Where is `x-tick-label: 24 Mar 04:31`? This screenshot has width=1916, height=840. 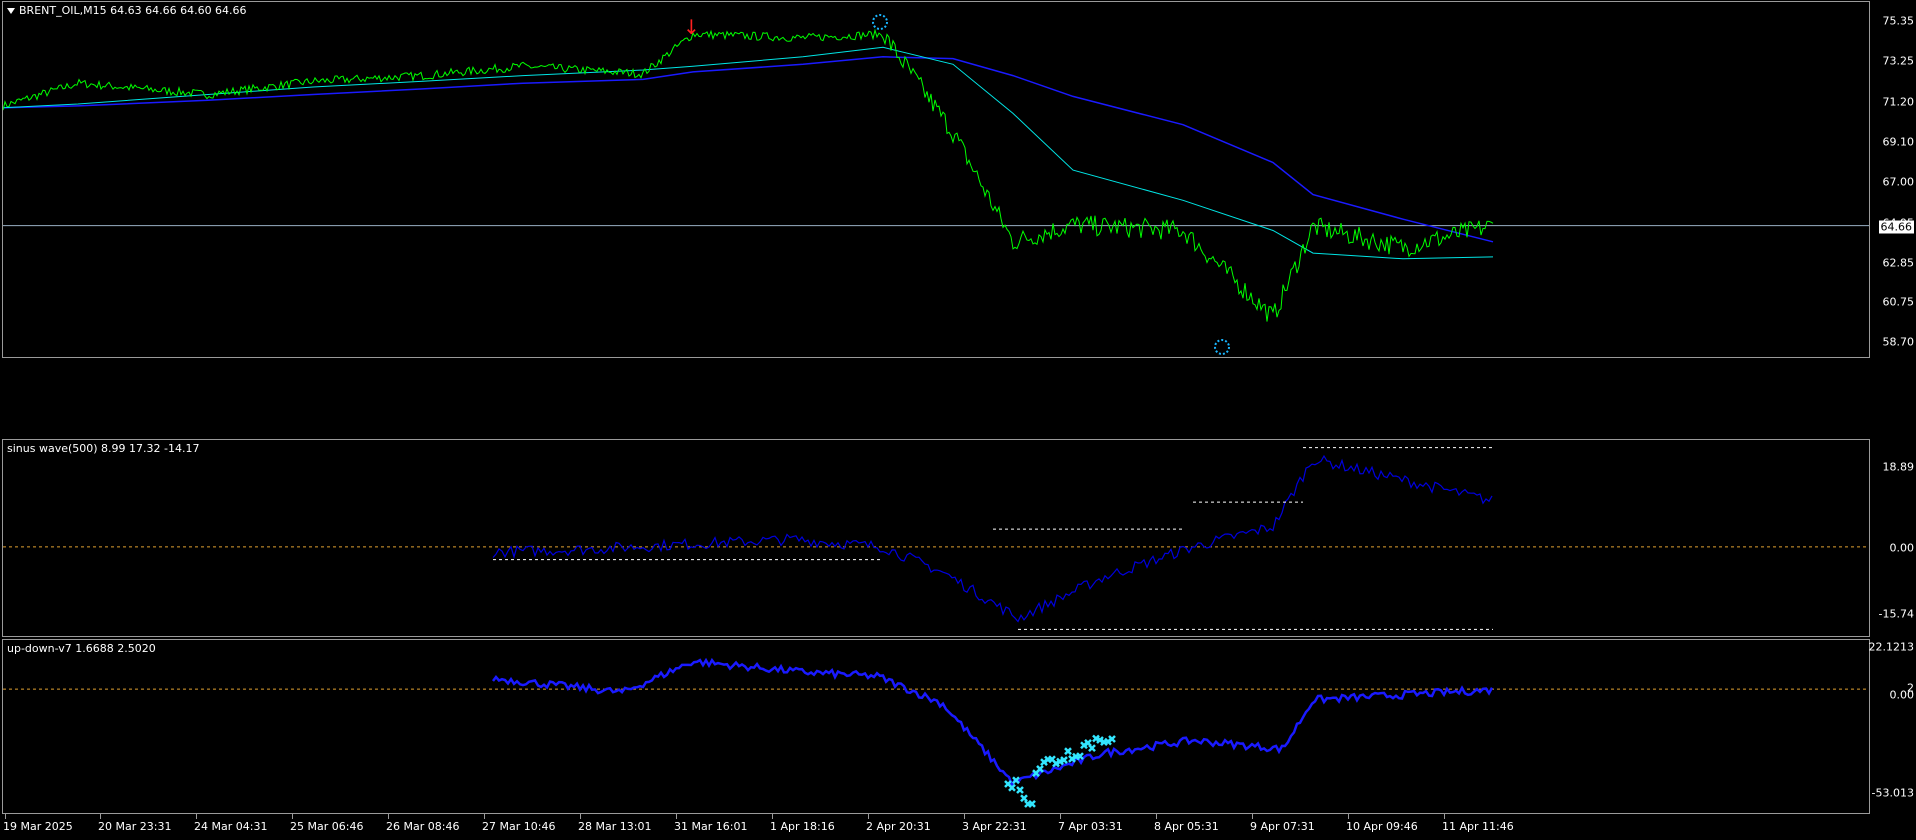
x-tick-label: 24 Mar 04:31 is located at coordinates (231, 826).